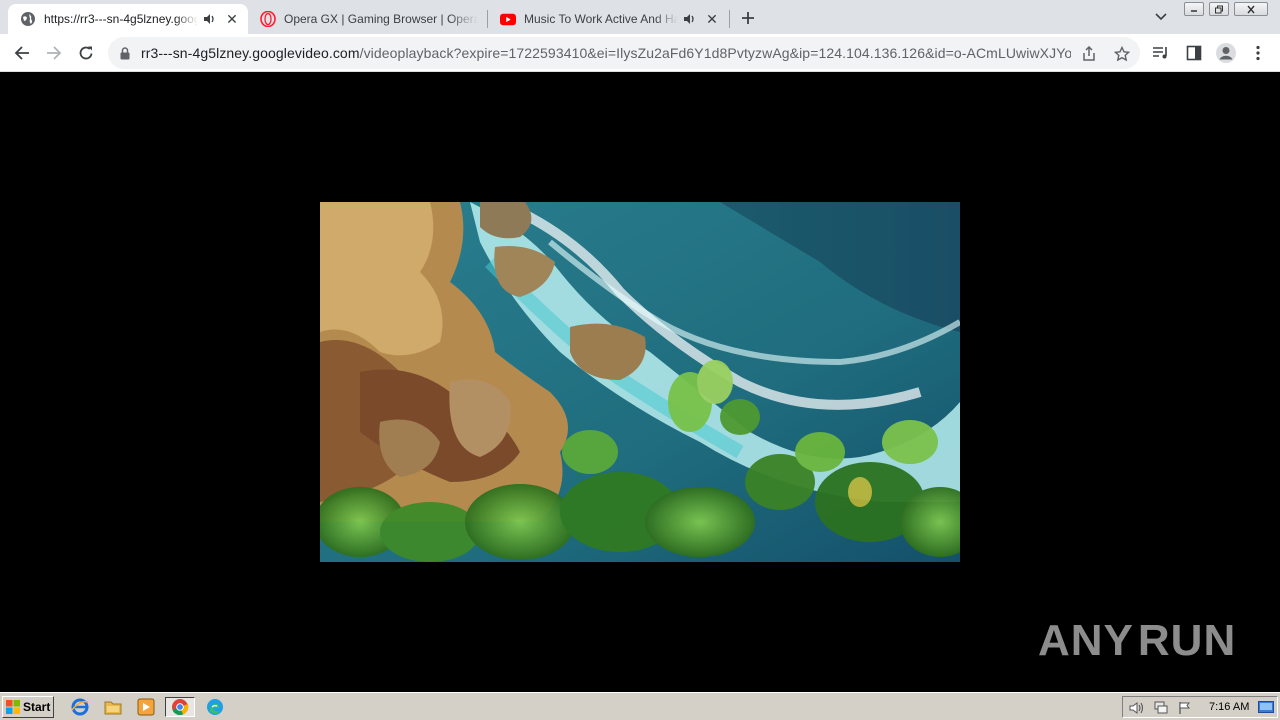 This screenshot has height=720, width=1280. Describe the element at coordinates (268, 19) in the screenshot. I see `opera-icon` at that location.